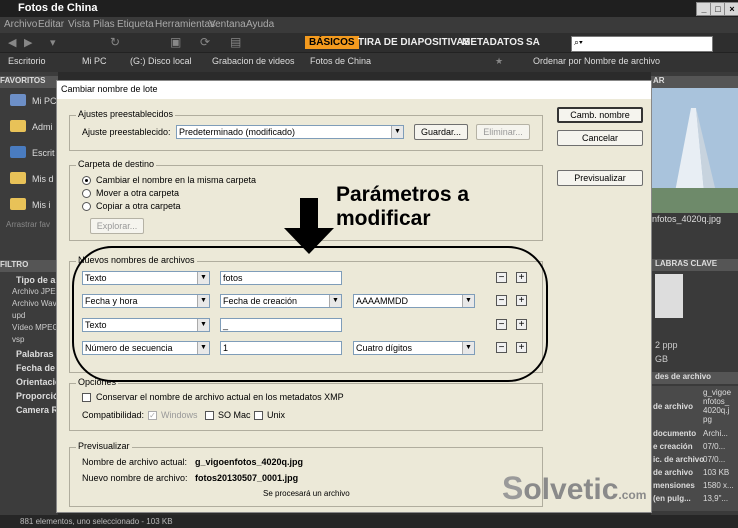  I want to click on compat-unix-label: Unix, so click(276, 415).